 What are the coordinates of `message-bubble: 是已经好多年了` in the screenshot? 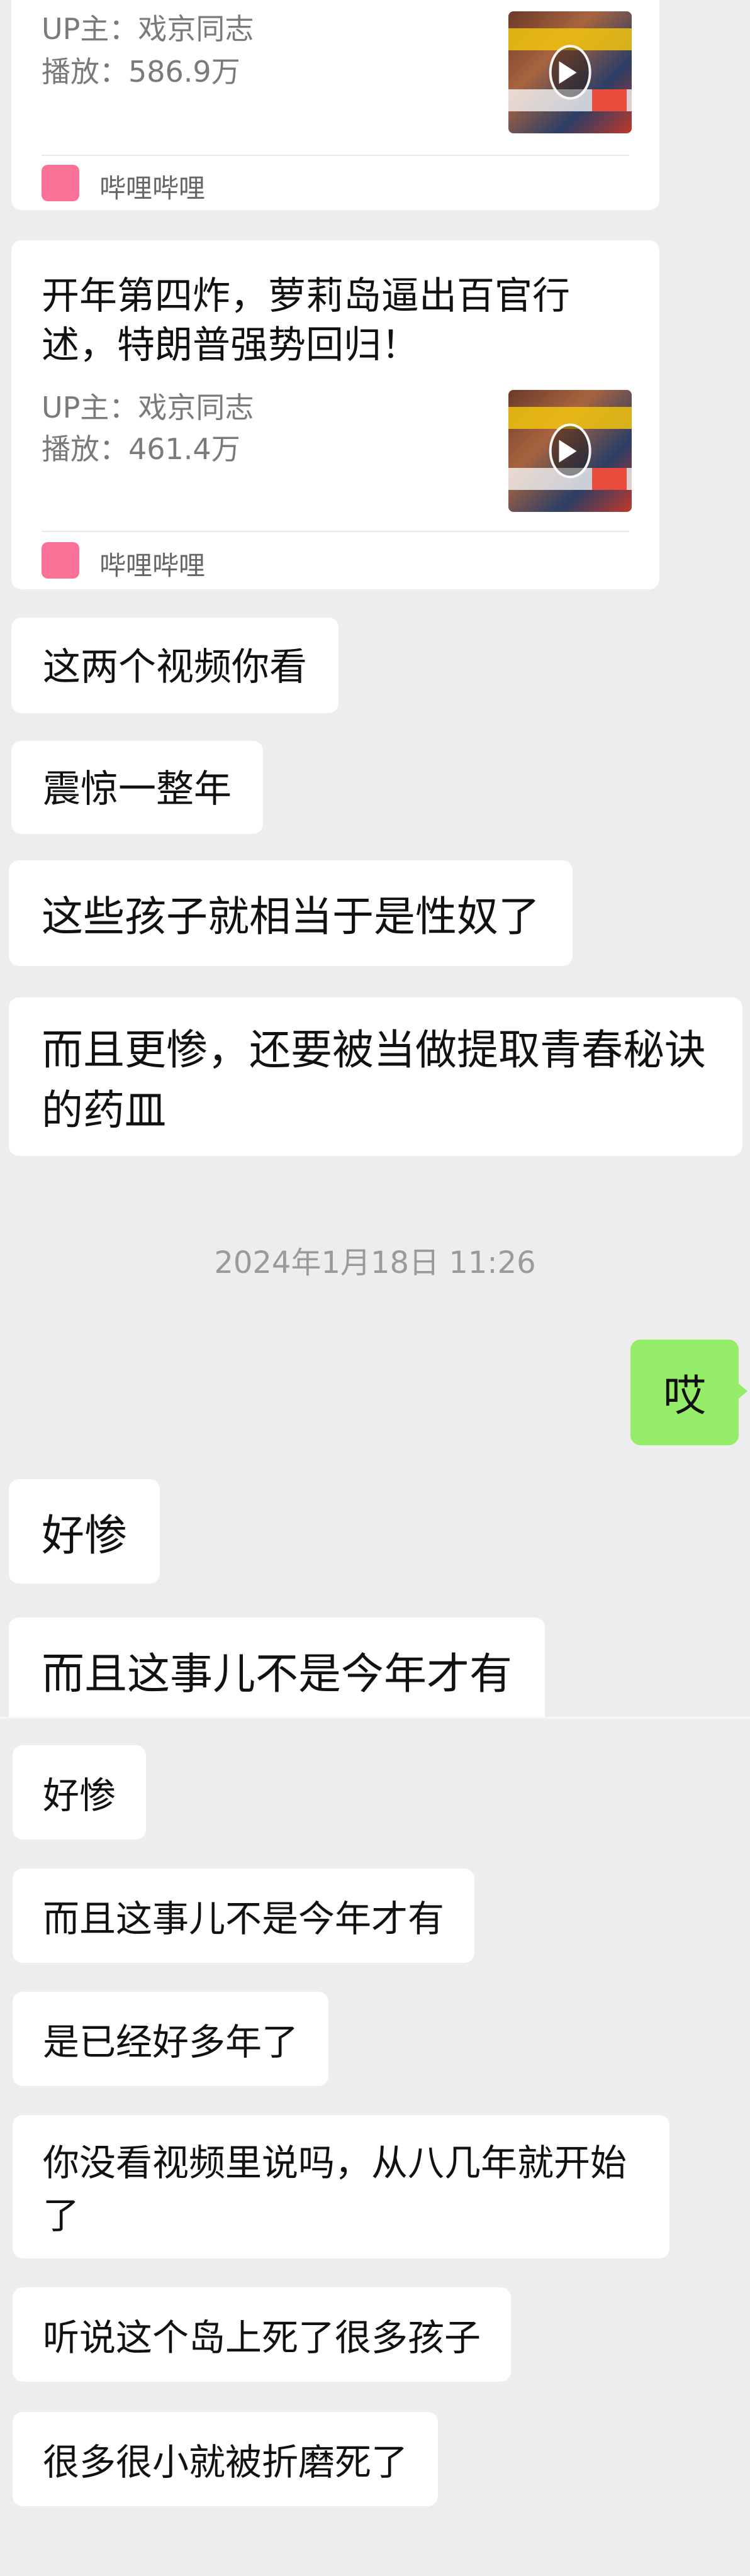 It's located at (171, 2039).